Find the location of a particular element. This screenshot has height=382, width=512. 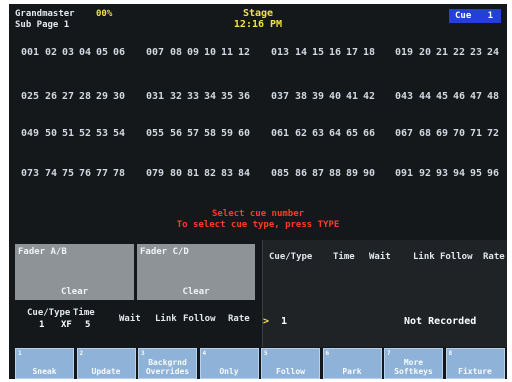

channel-42: 42 is located at coordinates (369, 96).